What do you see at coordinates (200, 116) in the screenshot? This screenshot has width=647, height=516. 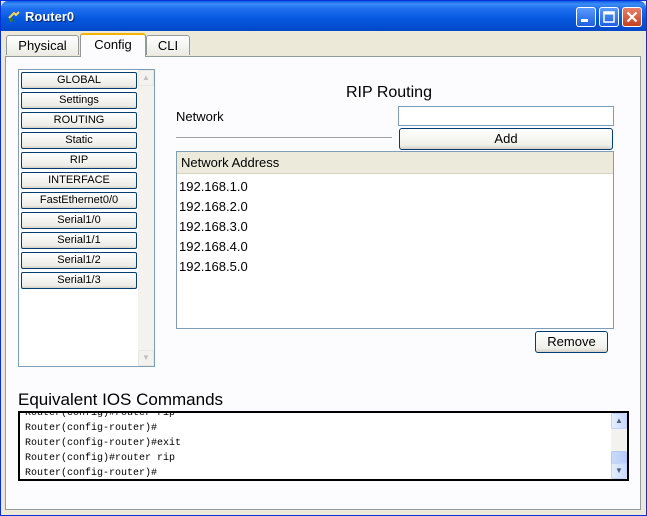 I see `network-label: Network` at bounding box center [200, 116].